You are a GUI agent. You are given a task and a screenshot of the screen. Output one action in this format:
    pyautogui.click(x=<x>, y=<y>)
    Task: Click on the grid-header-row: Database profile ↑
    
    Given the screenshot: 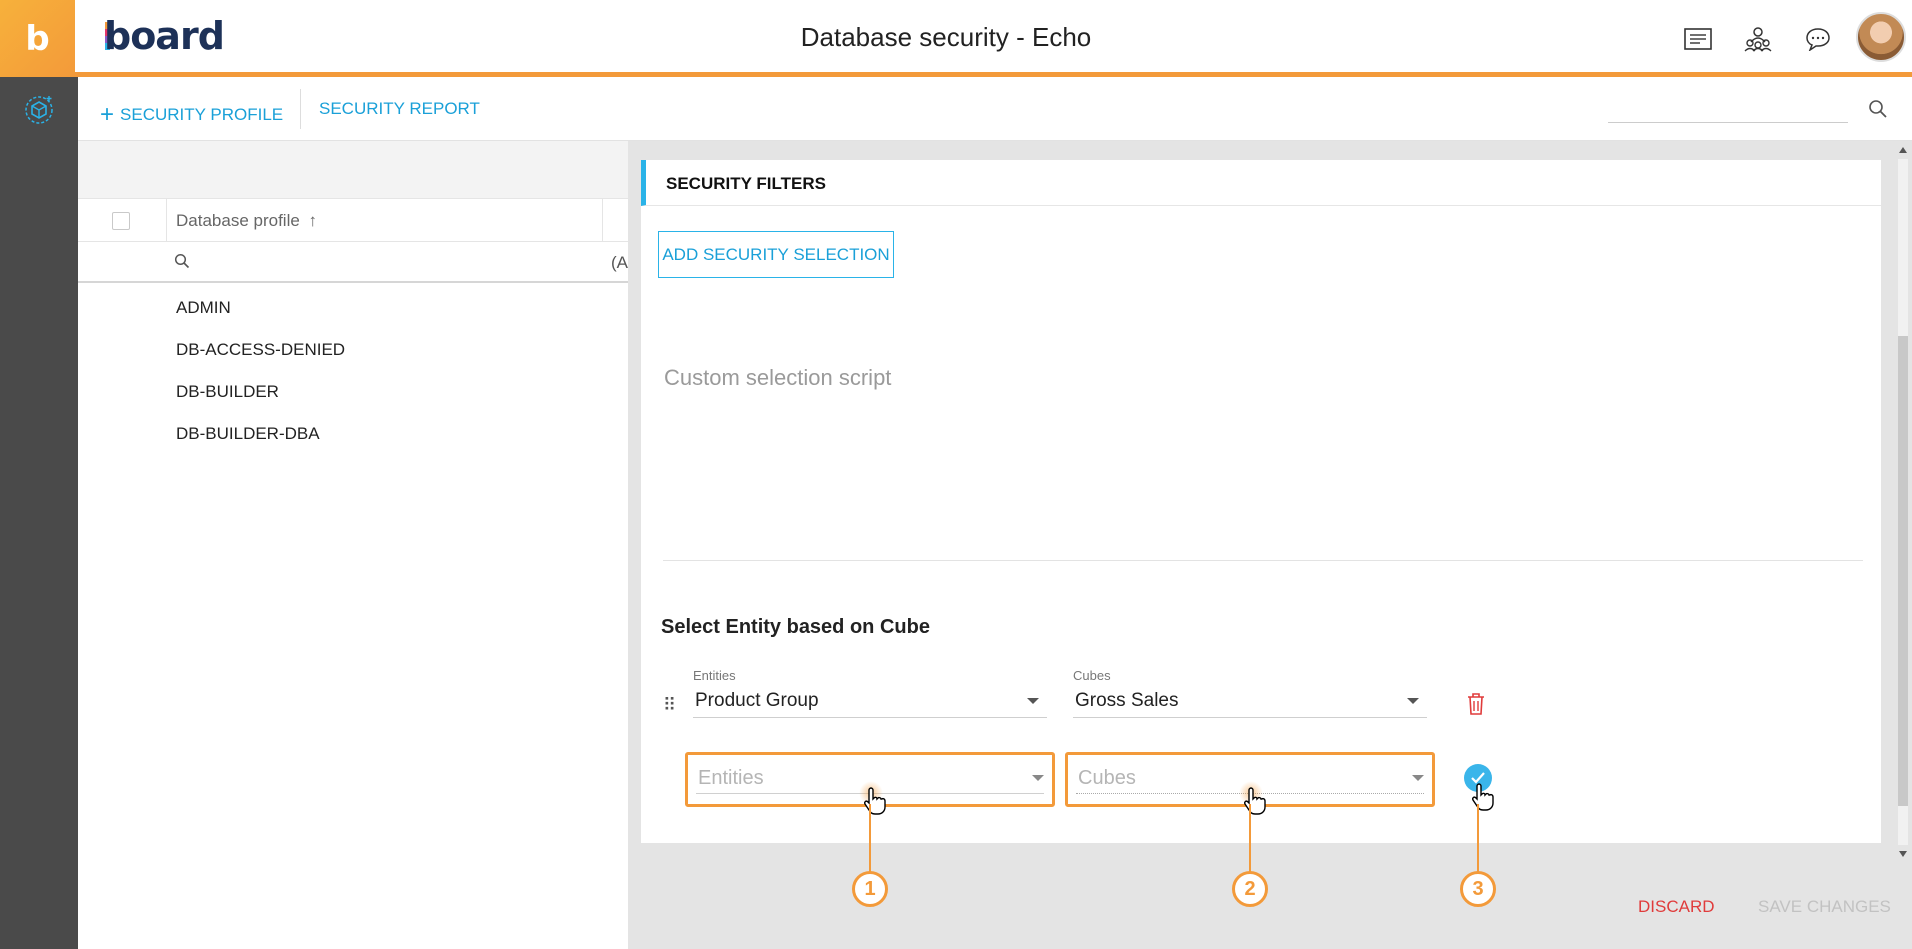 What is the action you would take?
    pyautogui.click(x=353, y=220)
    